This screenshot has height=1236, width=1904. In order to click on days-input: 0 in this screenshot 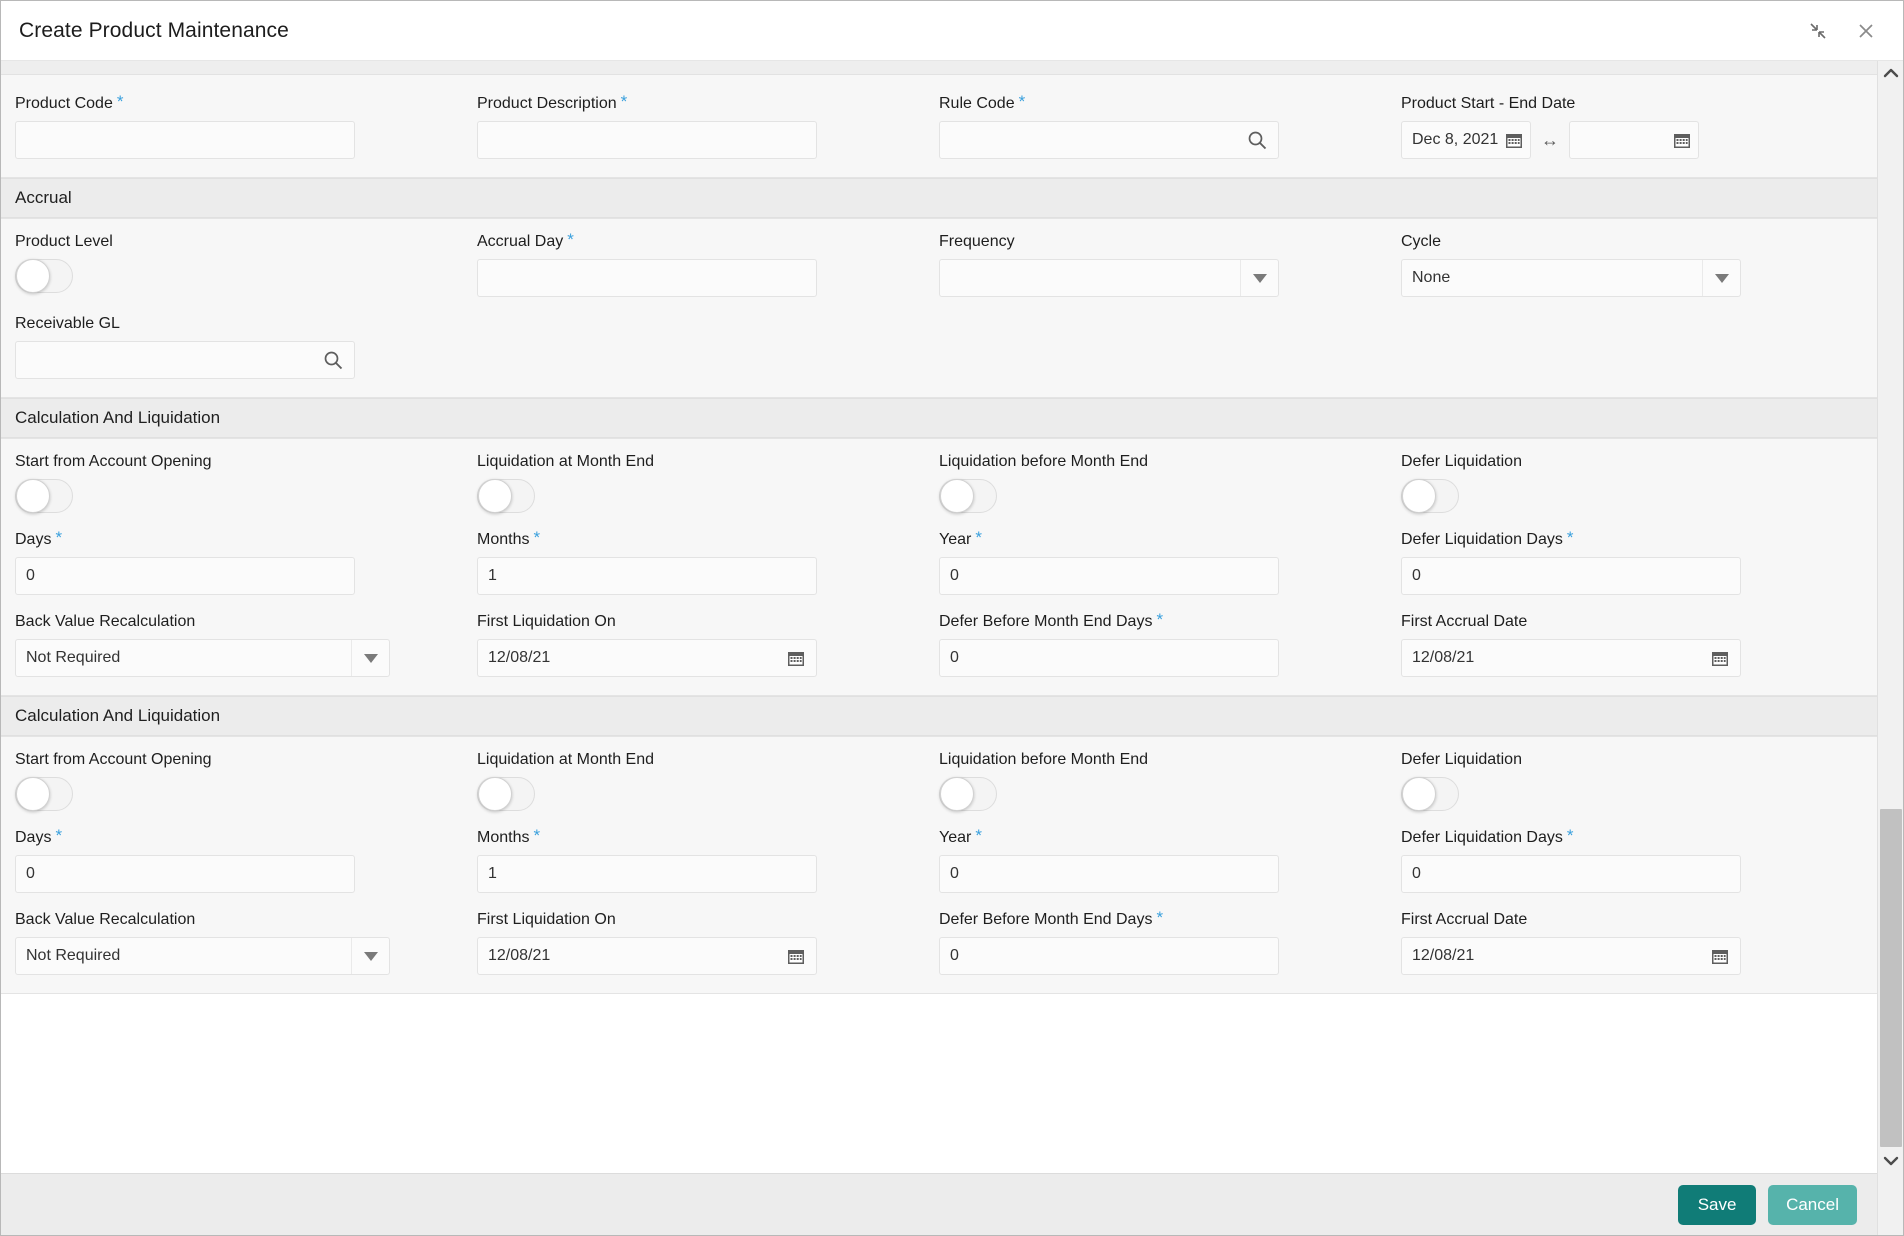, I will do `click(185, 576)`.